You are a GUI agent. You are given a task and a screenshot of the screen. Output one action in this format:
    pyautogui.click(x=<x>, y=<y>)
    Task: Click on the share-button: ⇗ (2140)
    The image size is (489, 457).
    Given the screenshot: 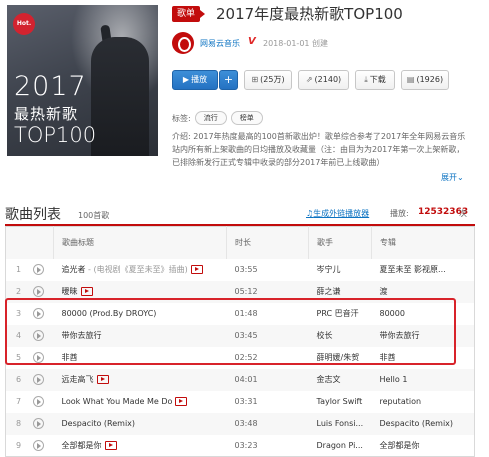 What is the action you would take?
    pyautogui.click(x=323, y=80)
    